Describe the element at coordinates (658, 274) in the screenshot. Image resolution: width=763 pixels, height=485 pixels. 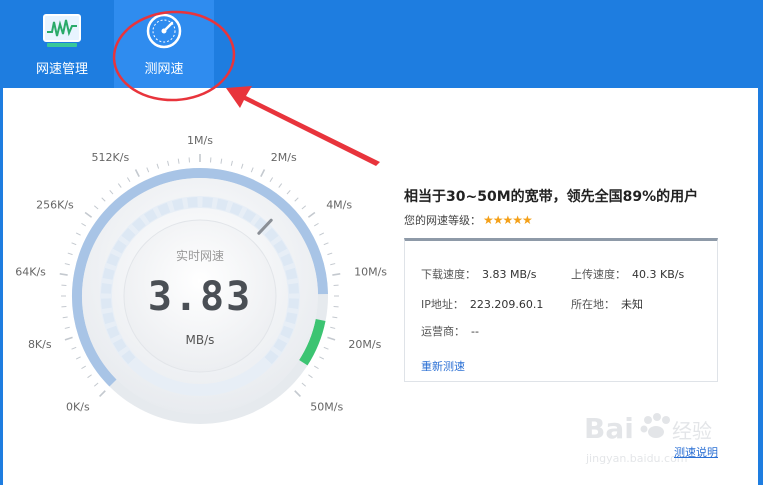
I see `upload-speed-value: 40.3 KB/s` at that location.